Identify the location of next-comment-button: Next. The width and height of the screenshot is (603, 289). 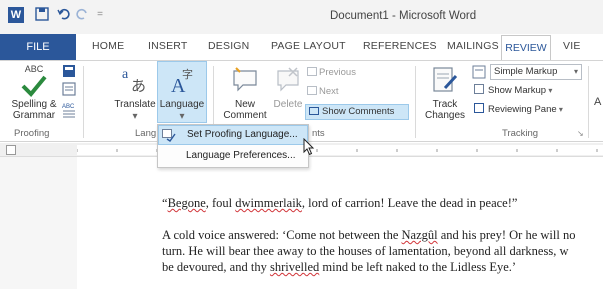
(323, 91).